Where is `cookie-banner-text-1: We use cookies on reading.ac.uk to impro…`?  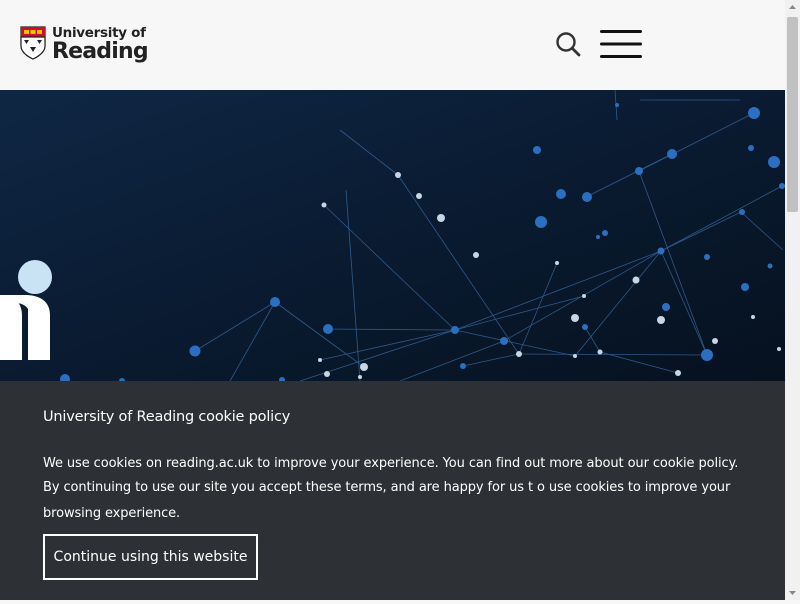 cookie-banner-text-1: We use cookies on reading.ac.uk to impro… is located at coordinates (391, 463).